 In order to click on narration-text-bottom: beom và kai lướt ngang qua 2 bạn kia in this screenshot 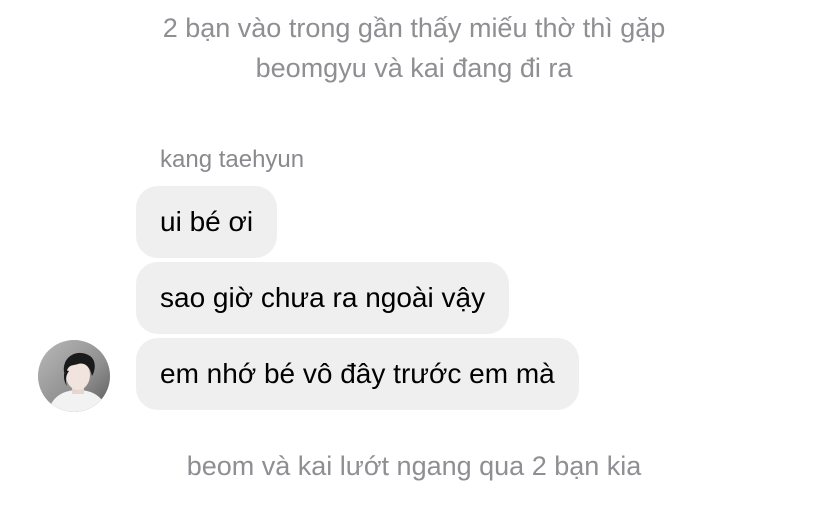, I will do `click(414, 466)`.